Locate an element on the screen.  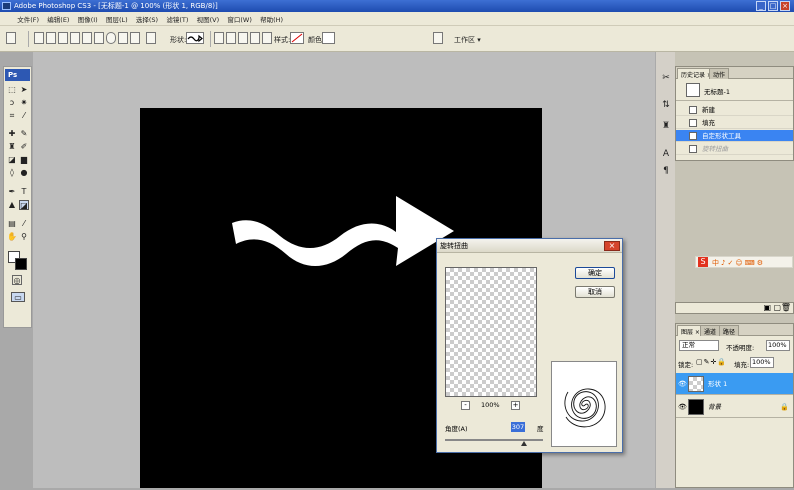
angle-slider-track is located at coordinates (494, 440).